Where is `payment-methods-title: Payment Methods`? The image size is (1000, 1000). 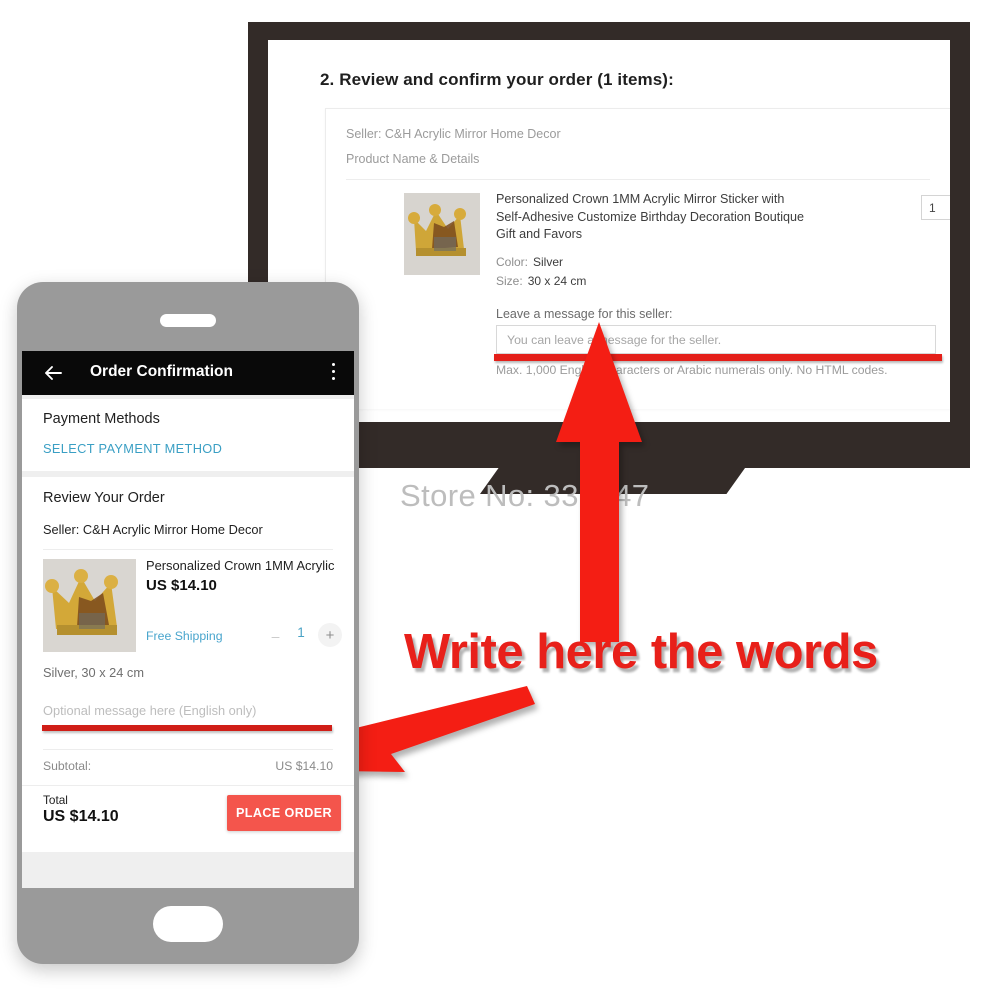
payment-methods-title: Payment Methods is located at coordinates (101, 419).